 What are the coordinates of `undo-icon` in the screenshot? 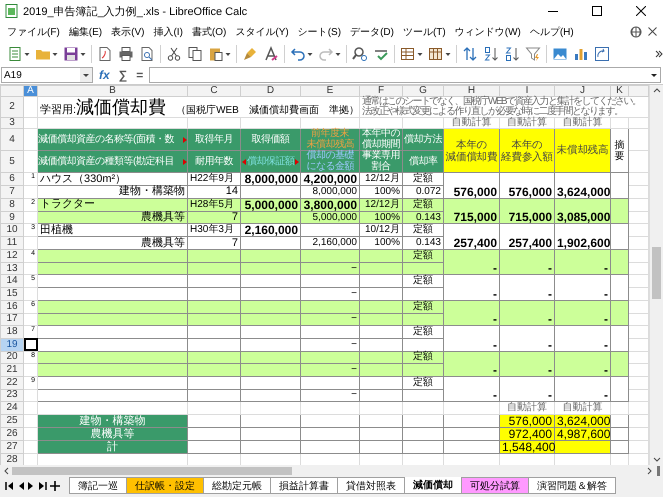 It's located at (298, 54).